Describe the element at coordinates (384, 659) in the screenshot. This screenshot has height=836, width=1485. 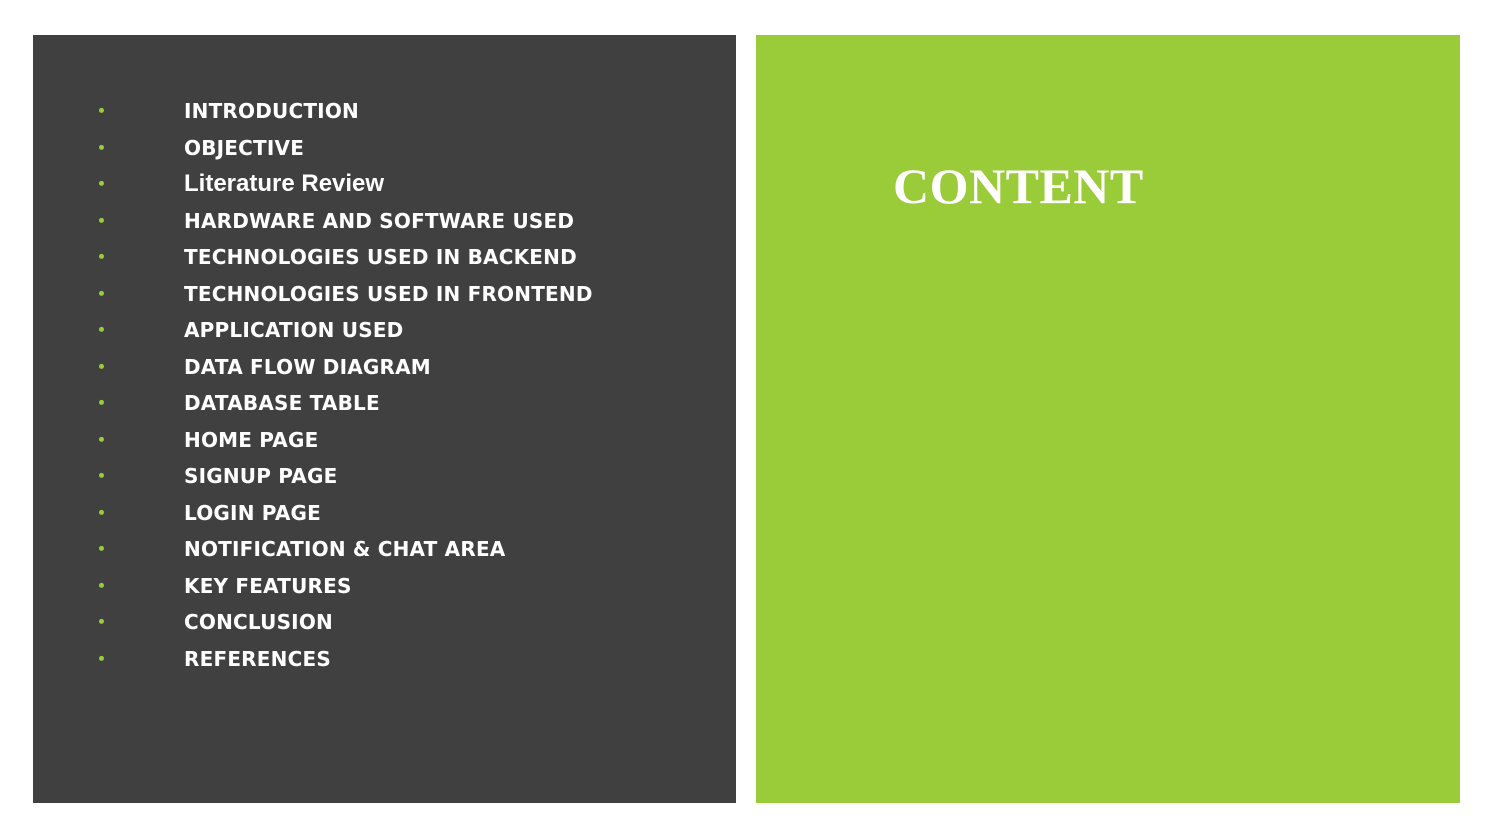
I see `list-item: REFERENCES` at that location.